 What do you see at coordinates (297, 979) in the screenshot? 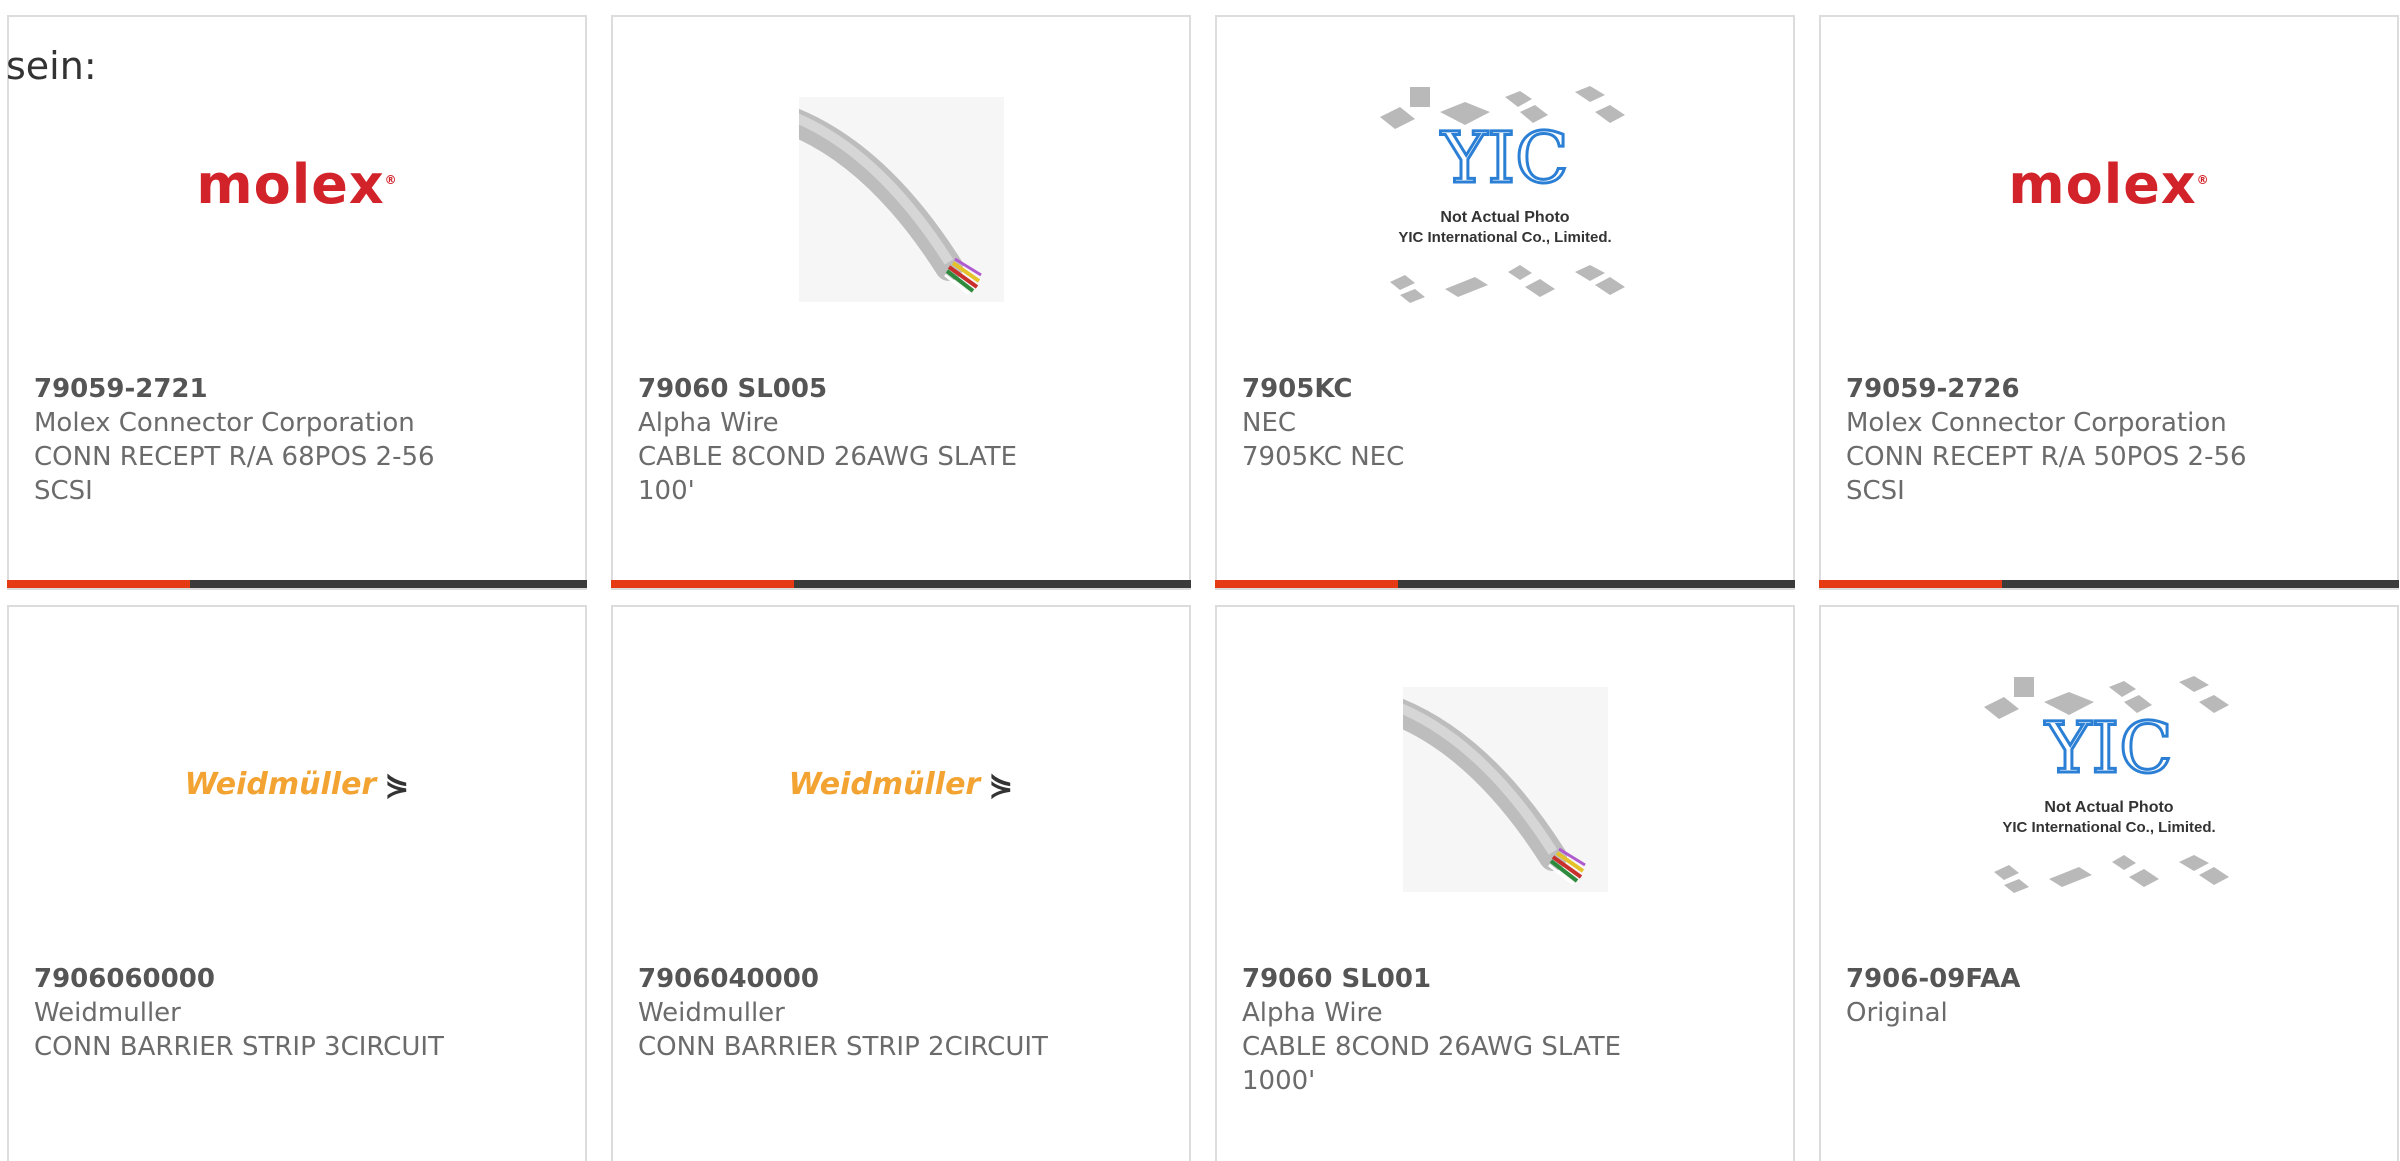
I see `part-number-link: 7906060000` at bounding box center [297, 979].